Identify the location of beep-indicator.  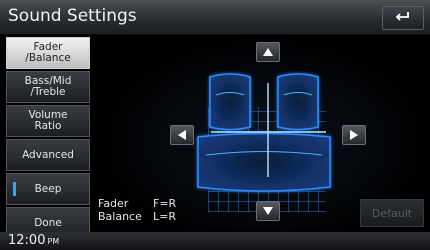
(14, 189).